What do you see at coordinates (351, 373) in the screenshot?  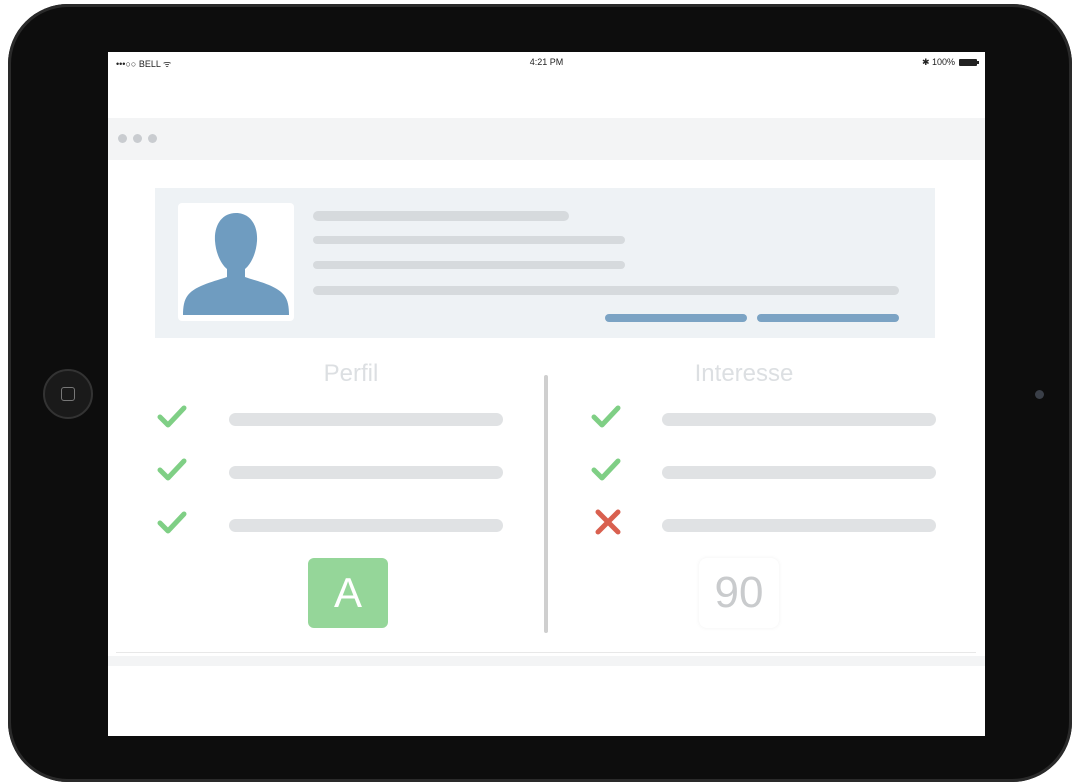 I see `perfil-title: Perfil` at bounding box center [351, 373].